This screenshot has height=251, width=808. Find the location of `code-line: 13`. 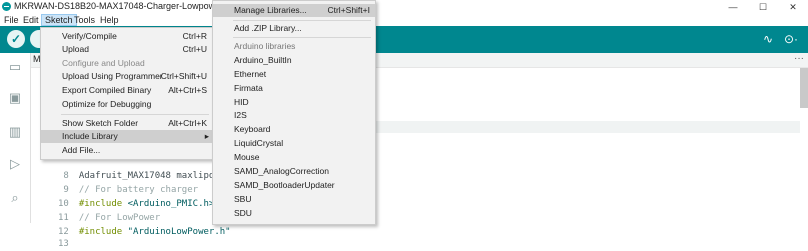

code-line: 13 is located at coordinates (201, 236).